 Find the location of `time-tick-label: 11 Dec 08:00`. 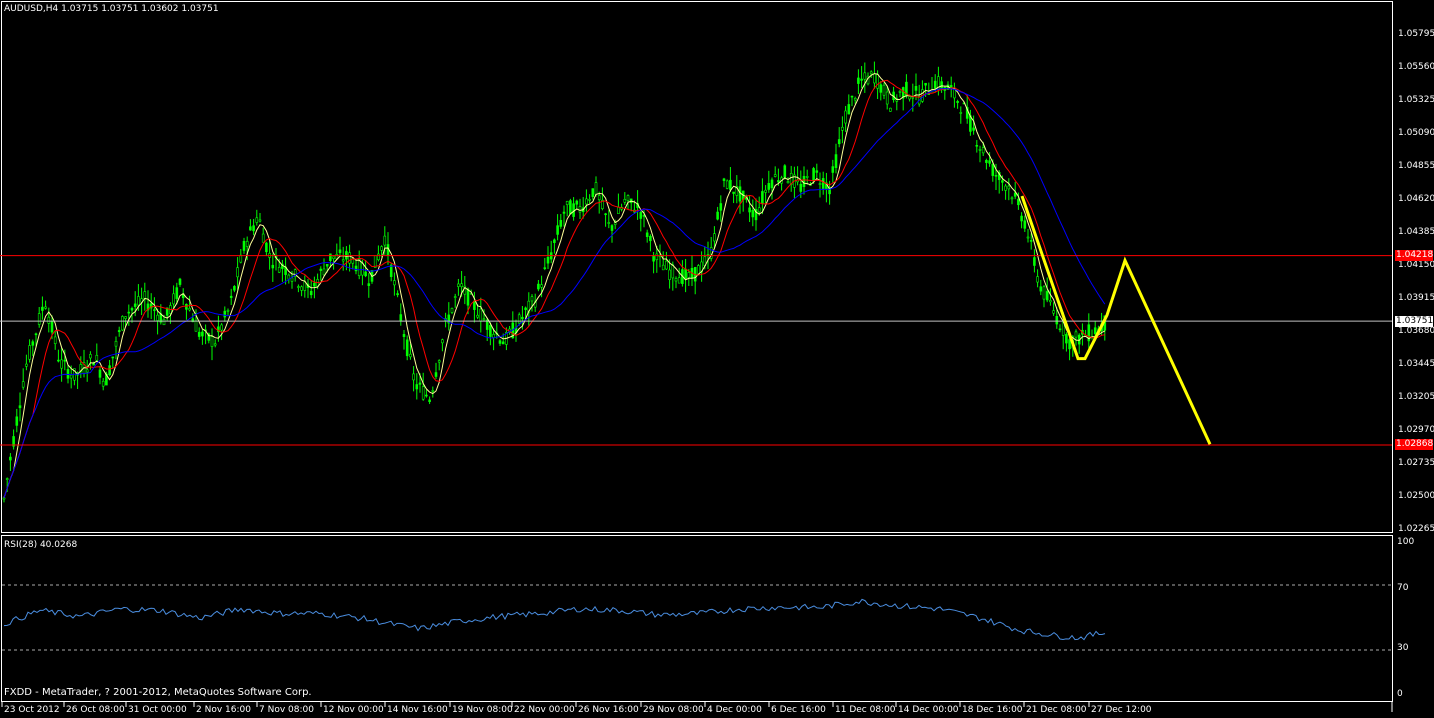

time-tick-label: 11 Dec 08:00 is located at coordinates (865, 710).